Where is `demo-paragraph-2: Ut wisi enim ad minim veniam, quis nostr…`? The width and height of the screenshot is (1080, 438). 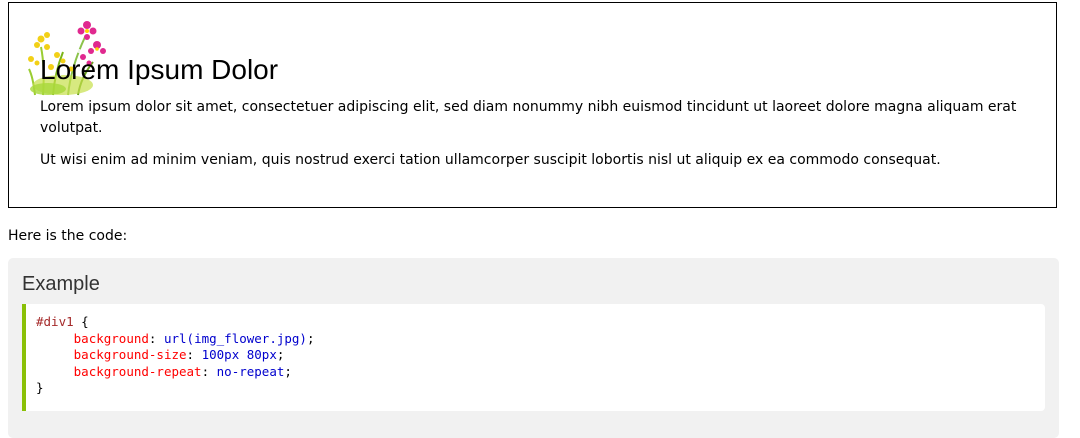 demo-paragraph-2: Ut wisi enim ad minim veniam, quis nostr… is located at coordinates (490, 160).